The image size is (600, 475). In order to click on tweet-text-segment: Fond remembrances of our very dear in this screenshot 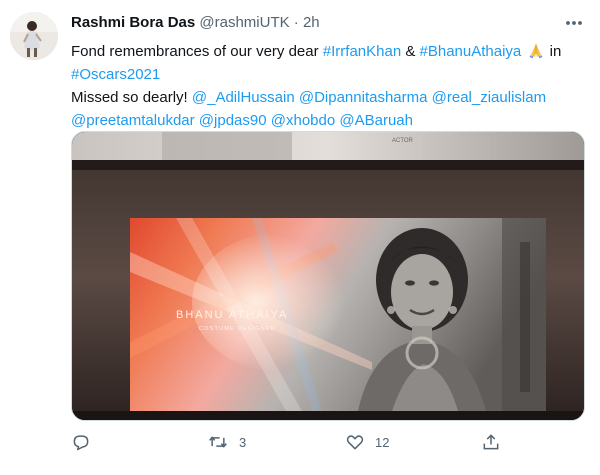, I will do `click(197, 51)`.